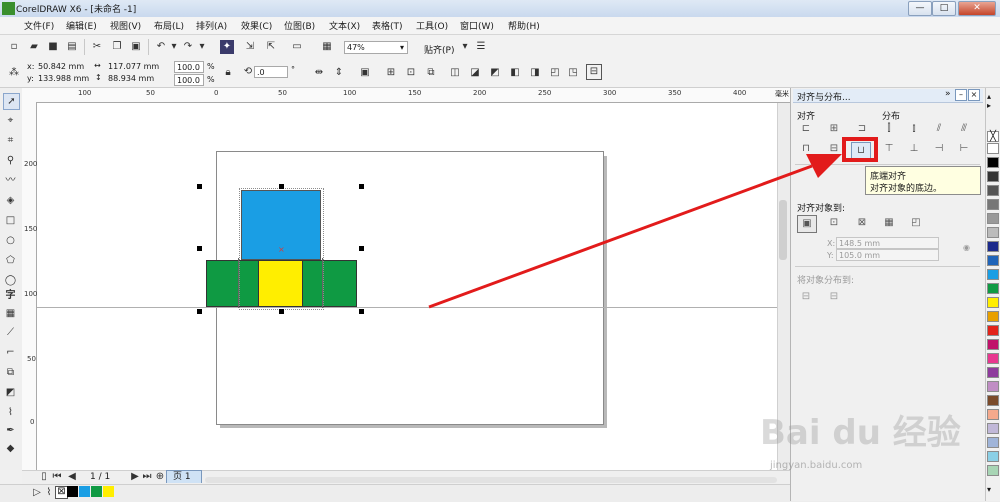 This screenshot has width=1000, height=502. I want to click on watermark: Bai du 经验, so click(860, 433).